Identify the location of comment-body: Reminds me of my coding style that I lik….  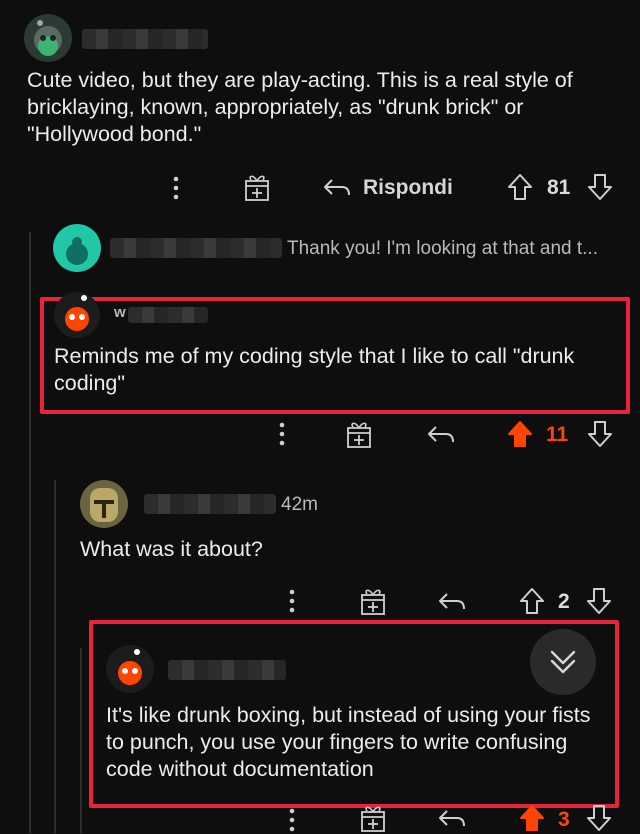
(314, 369).